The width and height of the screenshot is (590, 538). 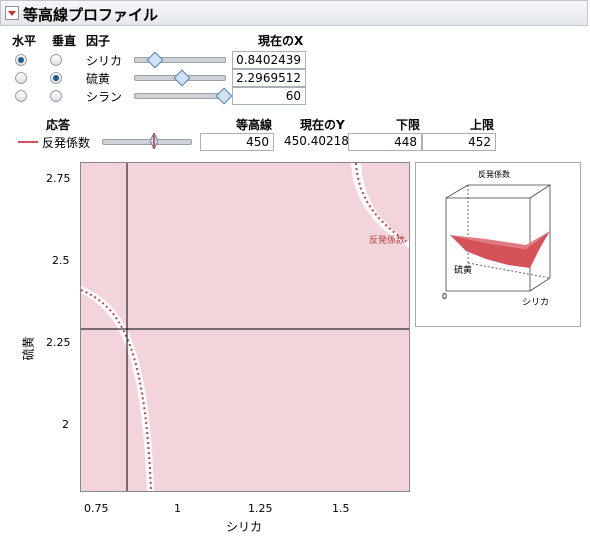 I want to click on factor-slider-track, so click(x=180, y=96).